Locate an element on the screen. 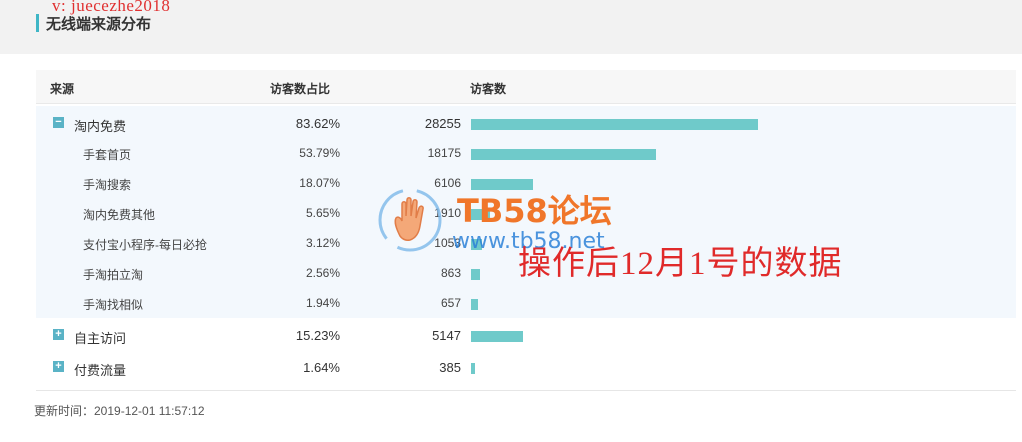 This screenshot has height=442, width=1022. header-ratio: 访客数占比 is located at coordinates (300, 89).